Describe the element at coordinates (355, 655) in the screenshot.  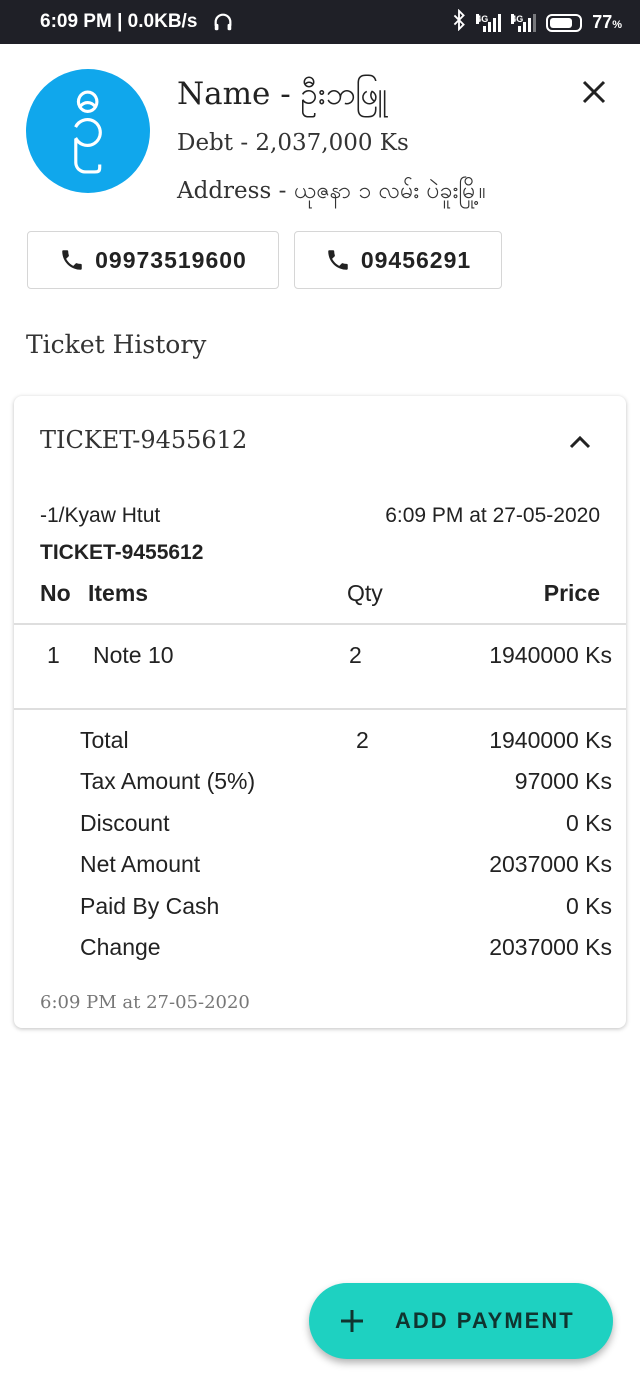
I see `item-qty: 2` at that location.